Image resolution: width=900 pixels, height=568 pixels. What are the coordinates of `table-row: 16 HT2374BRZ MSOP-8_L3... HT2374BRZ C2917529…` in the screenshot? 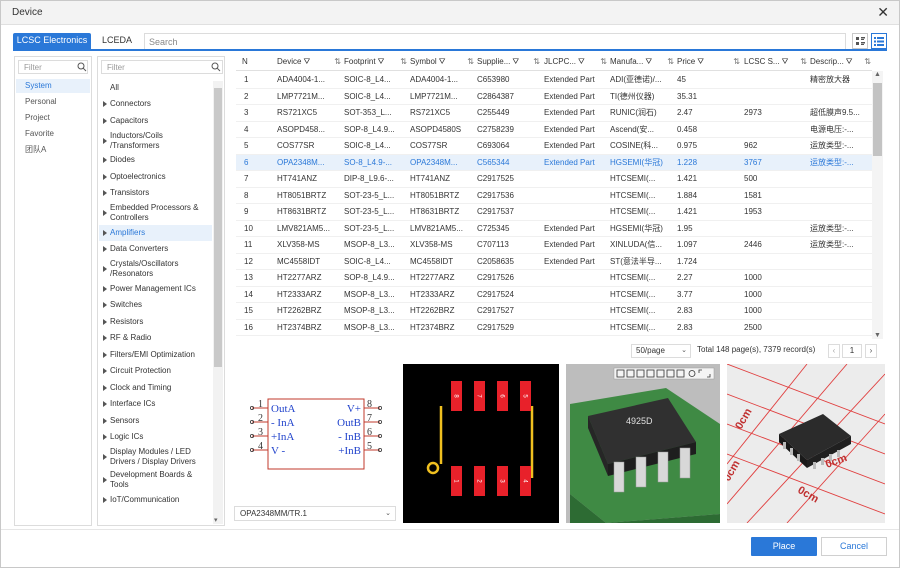 It's located at (554, 328).